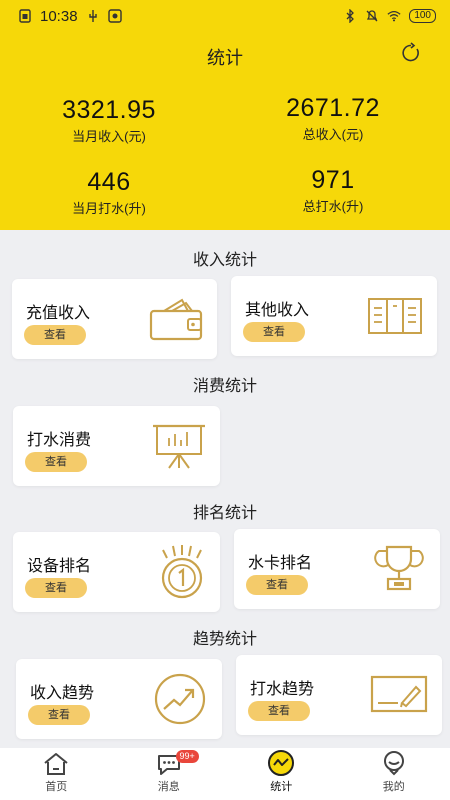 The image size is (450, 800). I want to click on card-device-rank: 设备排名 查看, so click(116, 572).